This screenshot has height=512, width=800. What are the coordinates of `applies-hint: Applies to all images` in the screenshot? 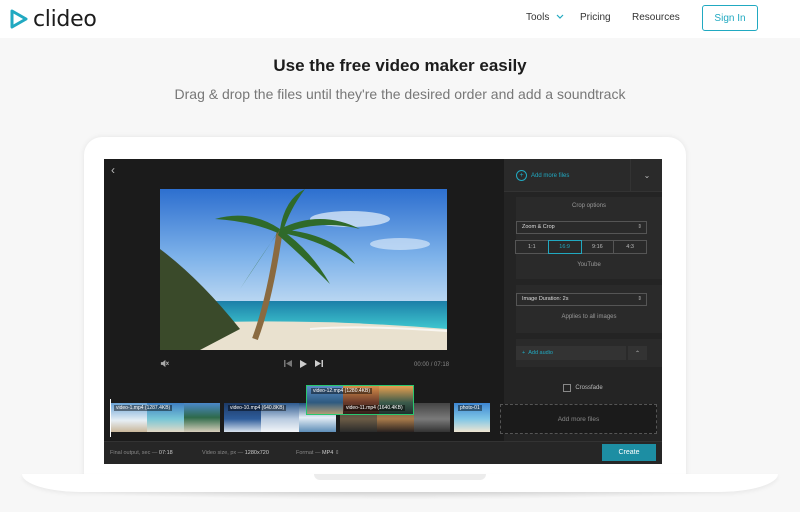 It's located at (589, 317).